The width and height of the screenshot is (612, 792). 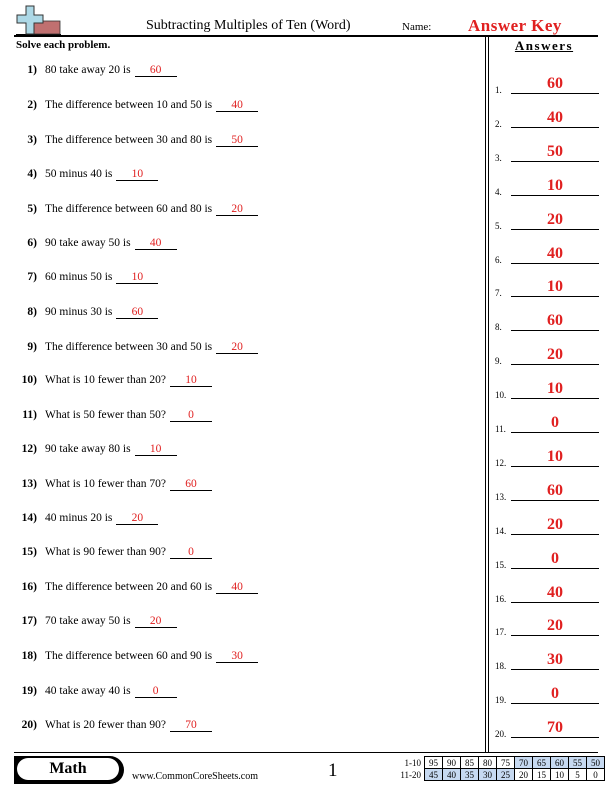 What do you see at coordinates (498, 361) in the screenshot?
I see `answer-key-number: 9.` at bounding box center [498, 361].